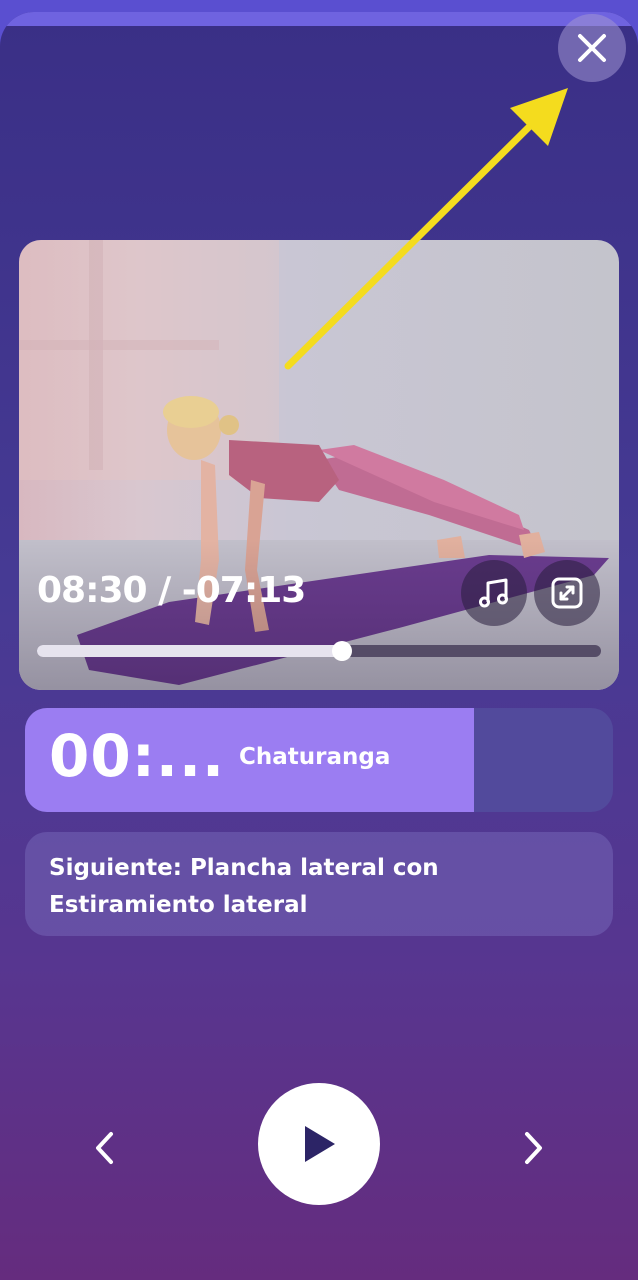 The image size is (638, 1280). I want to click on play-button, so click(319, 1144).